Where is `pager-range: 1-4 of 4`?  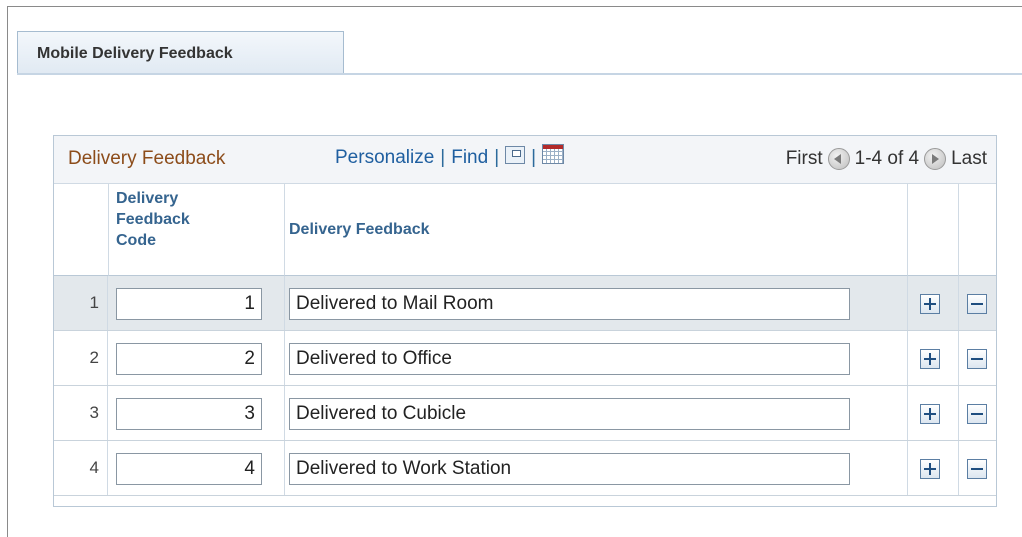
pager-range: 1-4 of 4 is located at coordinates (887, 158).